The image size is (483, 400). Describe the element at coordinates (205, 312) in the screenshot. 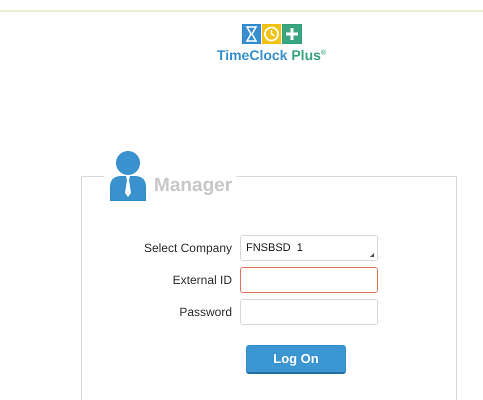

I see `field-label: Password` at that location.